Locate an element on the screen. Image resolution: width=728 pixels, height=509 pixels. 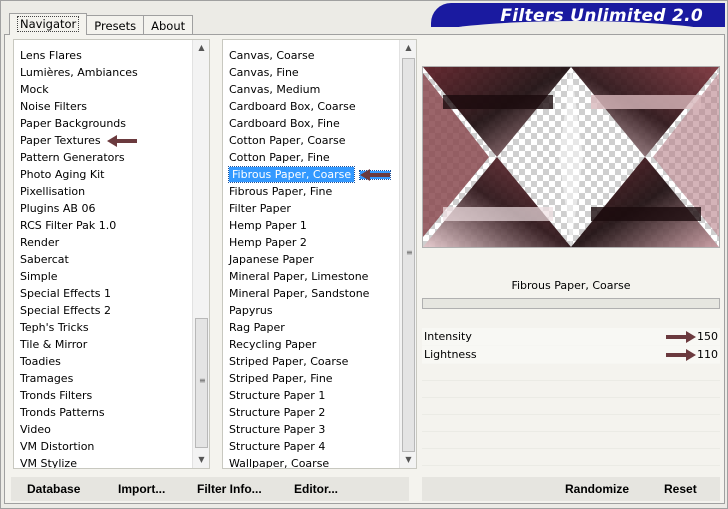
list-item: Canvas, Coarse is located at coordinates (310, 55).